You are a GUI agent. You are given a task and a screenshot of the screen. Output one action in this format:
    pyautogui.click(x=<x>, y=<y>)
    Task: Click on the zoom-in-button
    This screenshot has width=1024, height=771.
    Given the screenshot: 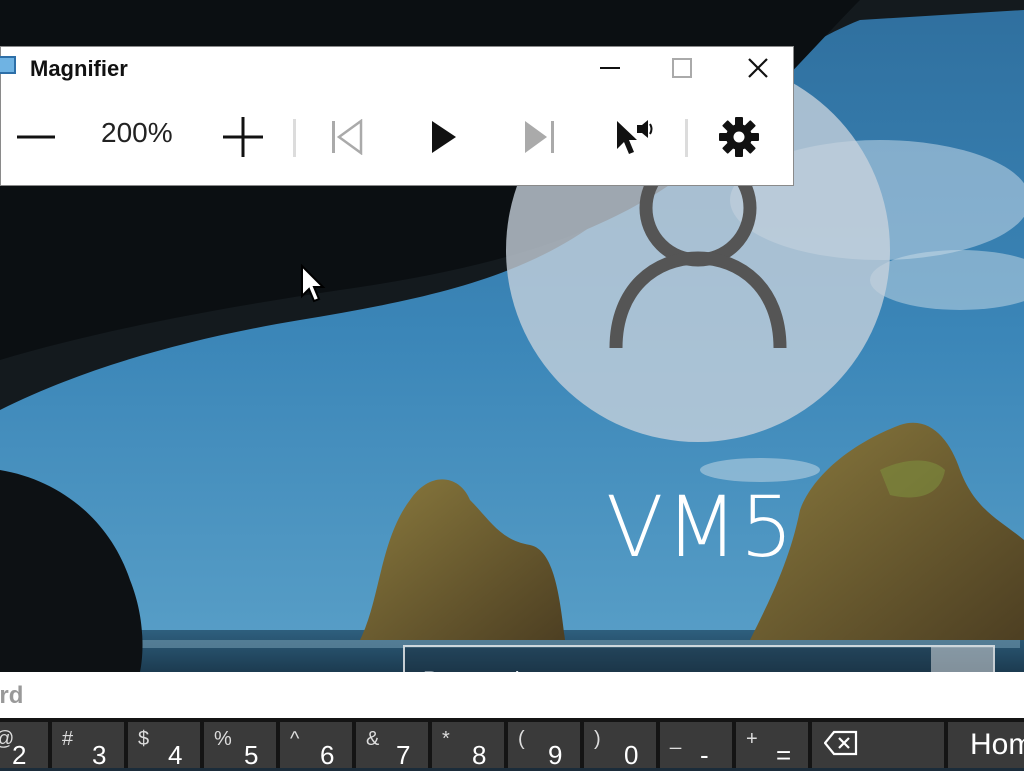 What is the action you would take?
    pyautogui.click(x=243, y=137)
    